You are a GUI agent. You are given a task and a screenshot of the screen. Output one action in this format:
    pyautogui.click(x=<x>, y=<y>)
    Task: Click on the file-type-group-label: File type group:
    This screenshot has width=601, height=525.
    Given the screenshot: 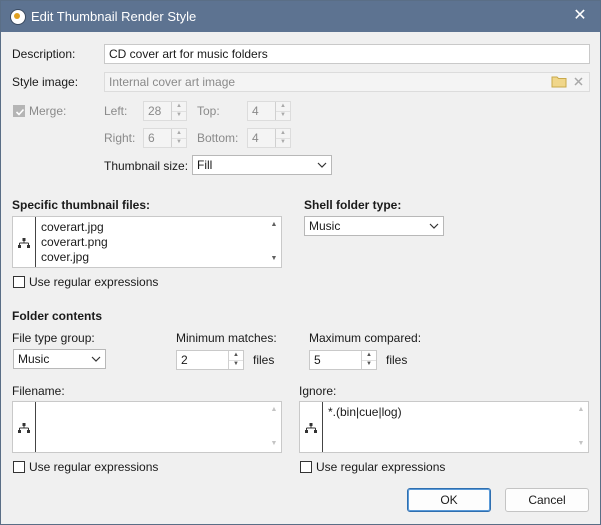 What is the action you would take?
    pyautogui.click(x=53, y=338)
    